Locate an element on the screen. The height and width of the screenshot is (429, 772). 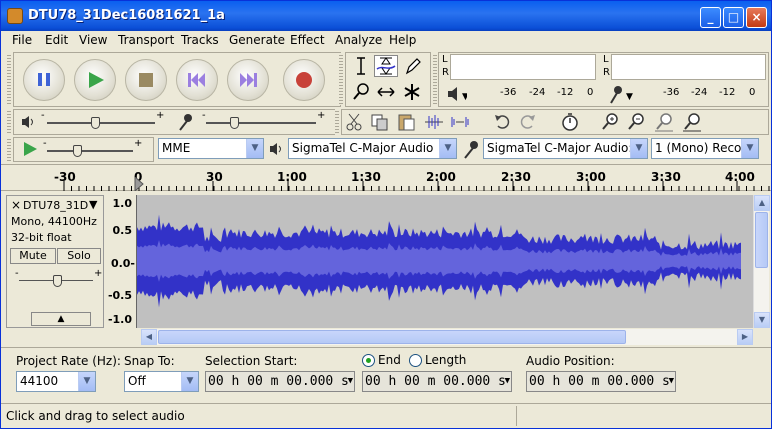
speaker-icon is located at coordinates (275, 149).